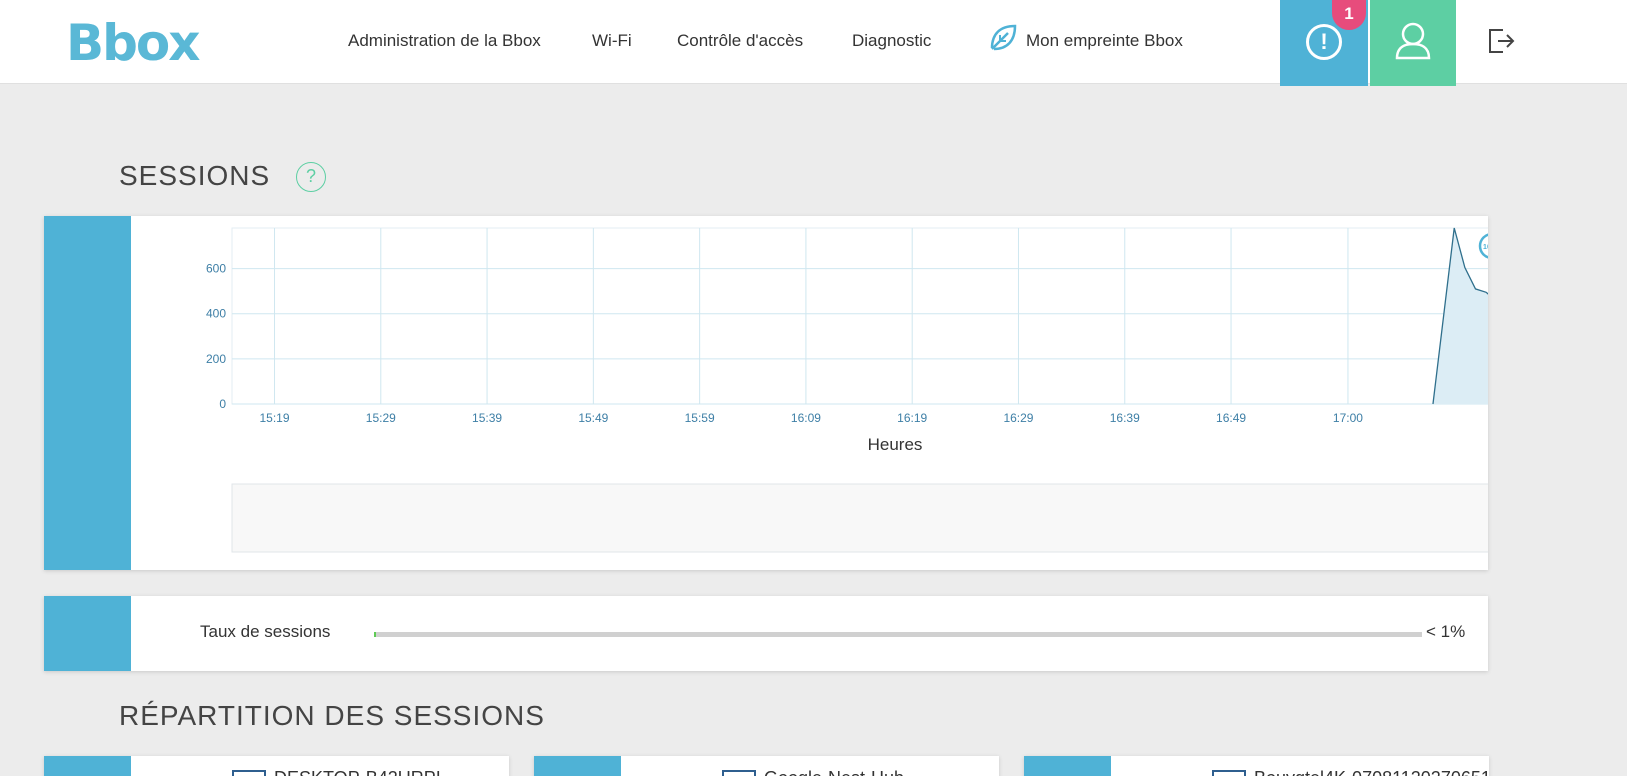 The width and height of the screenshot is (1627, 776). Describe the element at coordinates (834, 772) in the screenshot. I see `device-name: Google-Nest-Hub` at that location.